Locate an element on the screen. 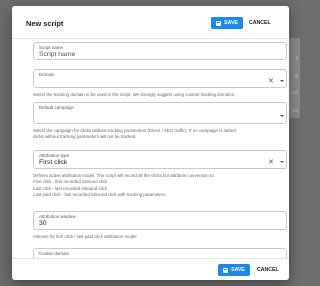 The image size is (320, 286). attribution-type-select: Attribution type First click ✕ is located at coordinates (160, 159).